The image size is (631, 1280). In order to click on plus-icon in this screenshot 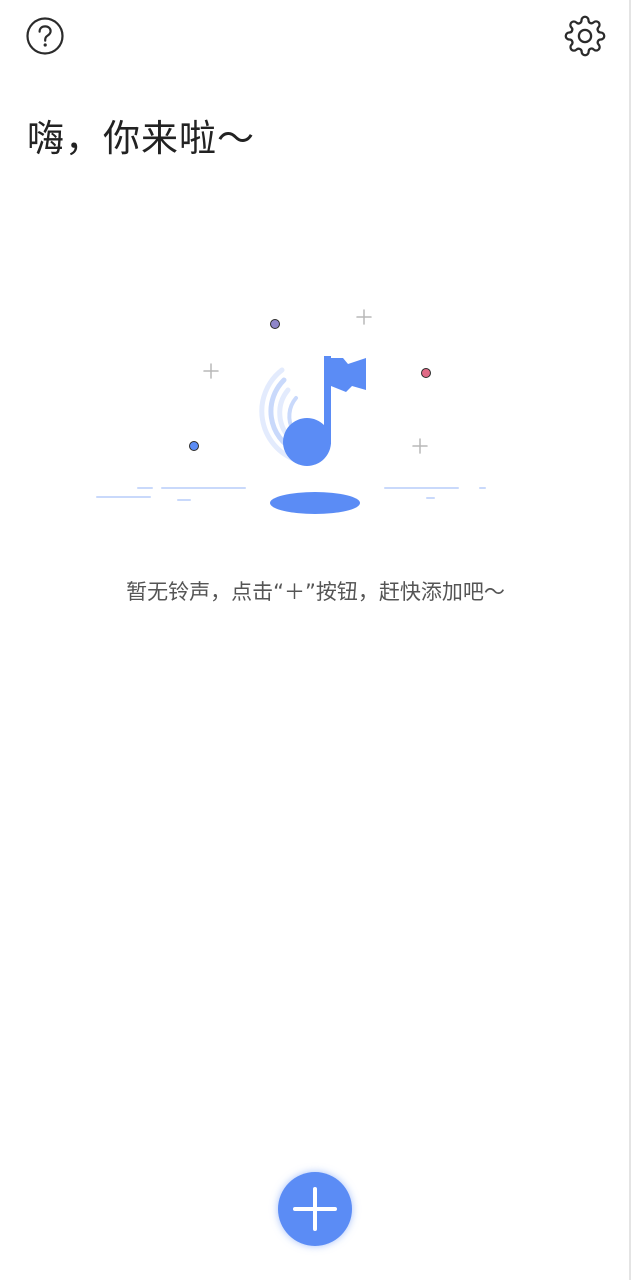, I will do `click(315, 1209)`.